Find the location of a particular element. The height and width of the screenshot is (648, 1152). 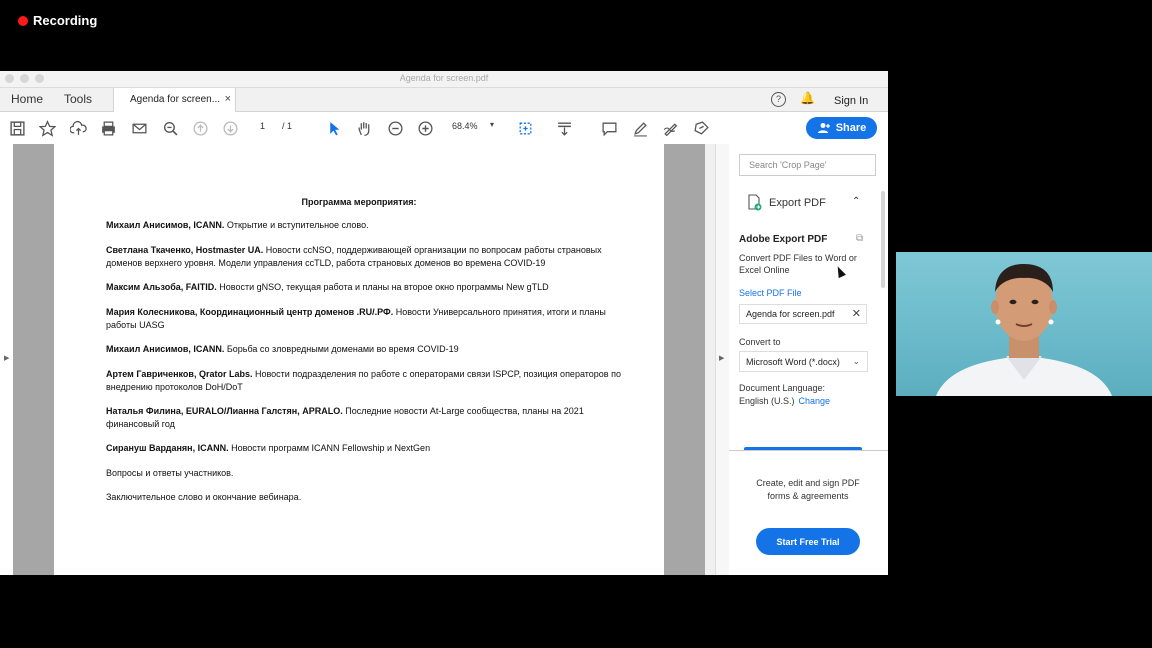

convert-to-label: Convert to is located at coordinates (760, 342).